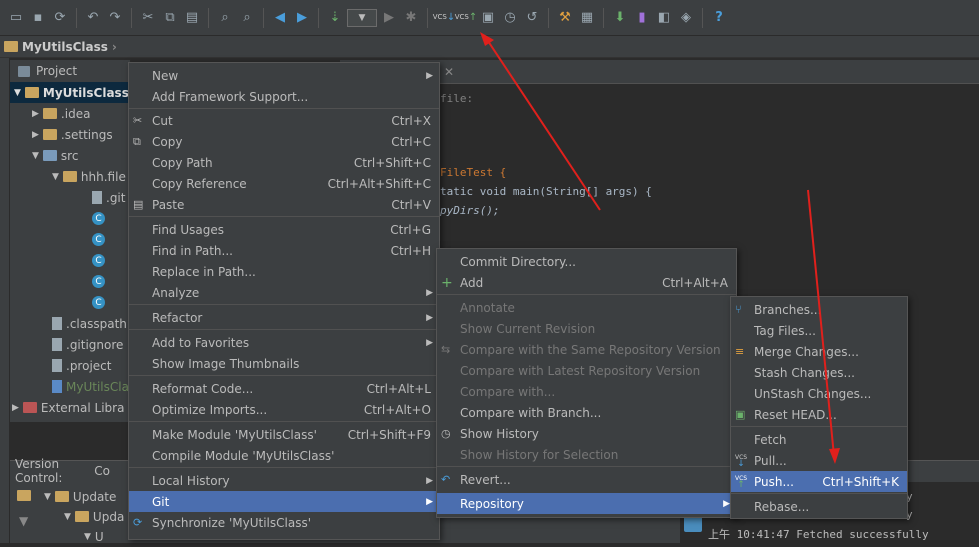 The height and width of the screenshot is (547, 979). What do you see at coordinates (16, 18) in the screenshot?
I see `open-icon: ▭` at bounding box center [16, 18].